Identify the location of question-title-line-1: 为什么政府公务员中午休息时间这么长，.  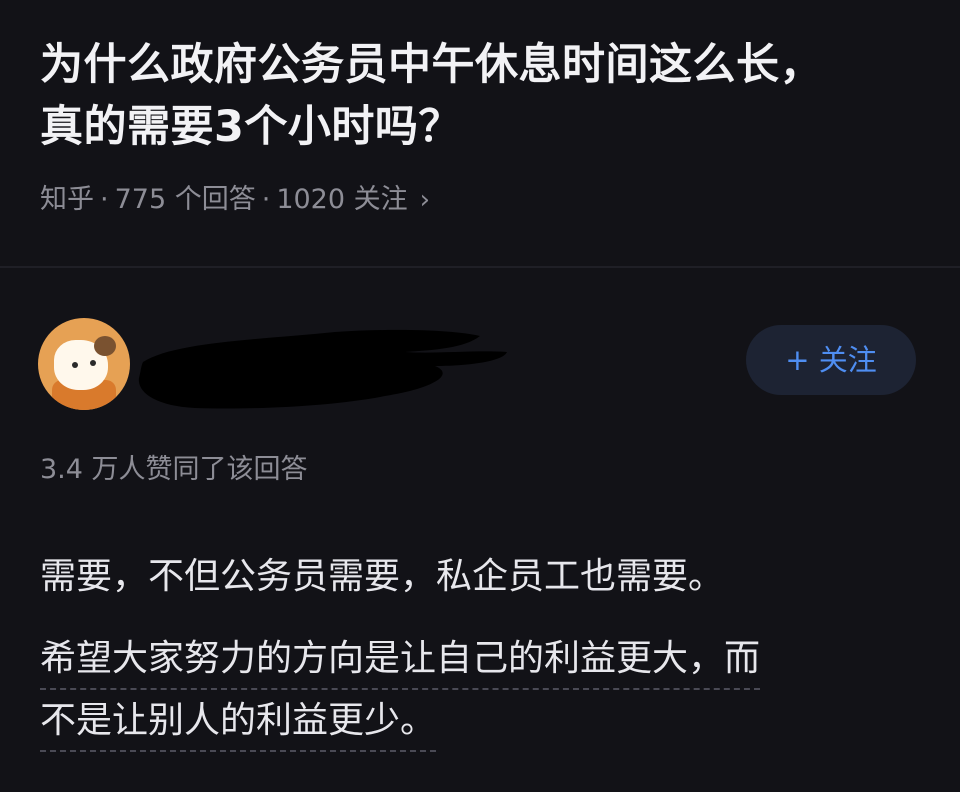
(431, 65).